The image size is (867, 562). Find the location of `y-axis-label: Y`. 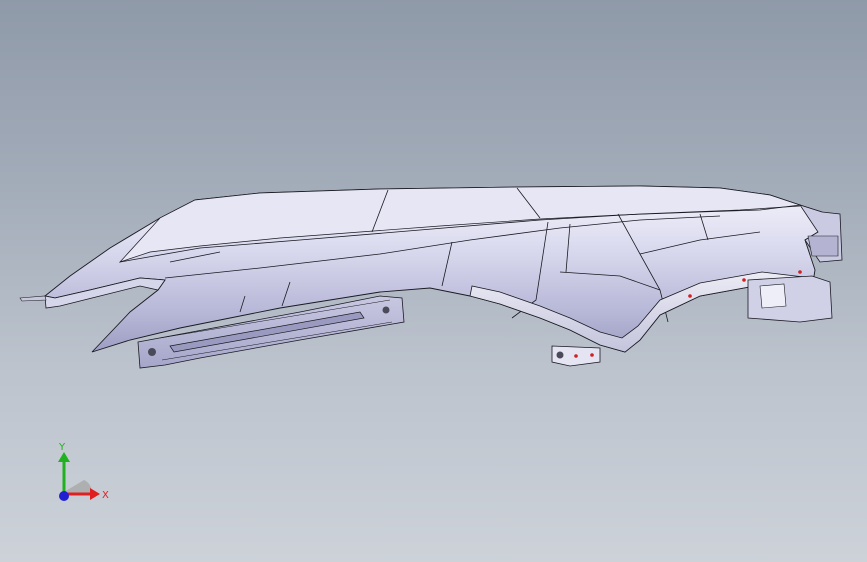

y-axis-label: Y is located at coordinates (62, 447).